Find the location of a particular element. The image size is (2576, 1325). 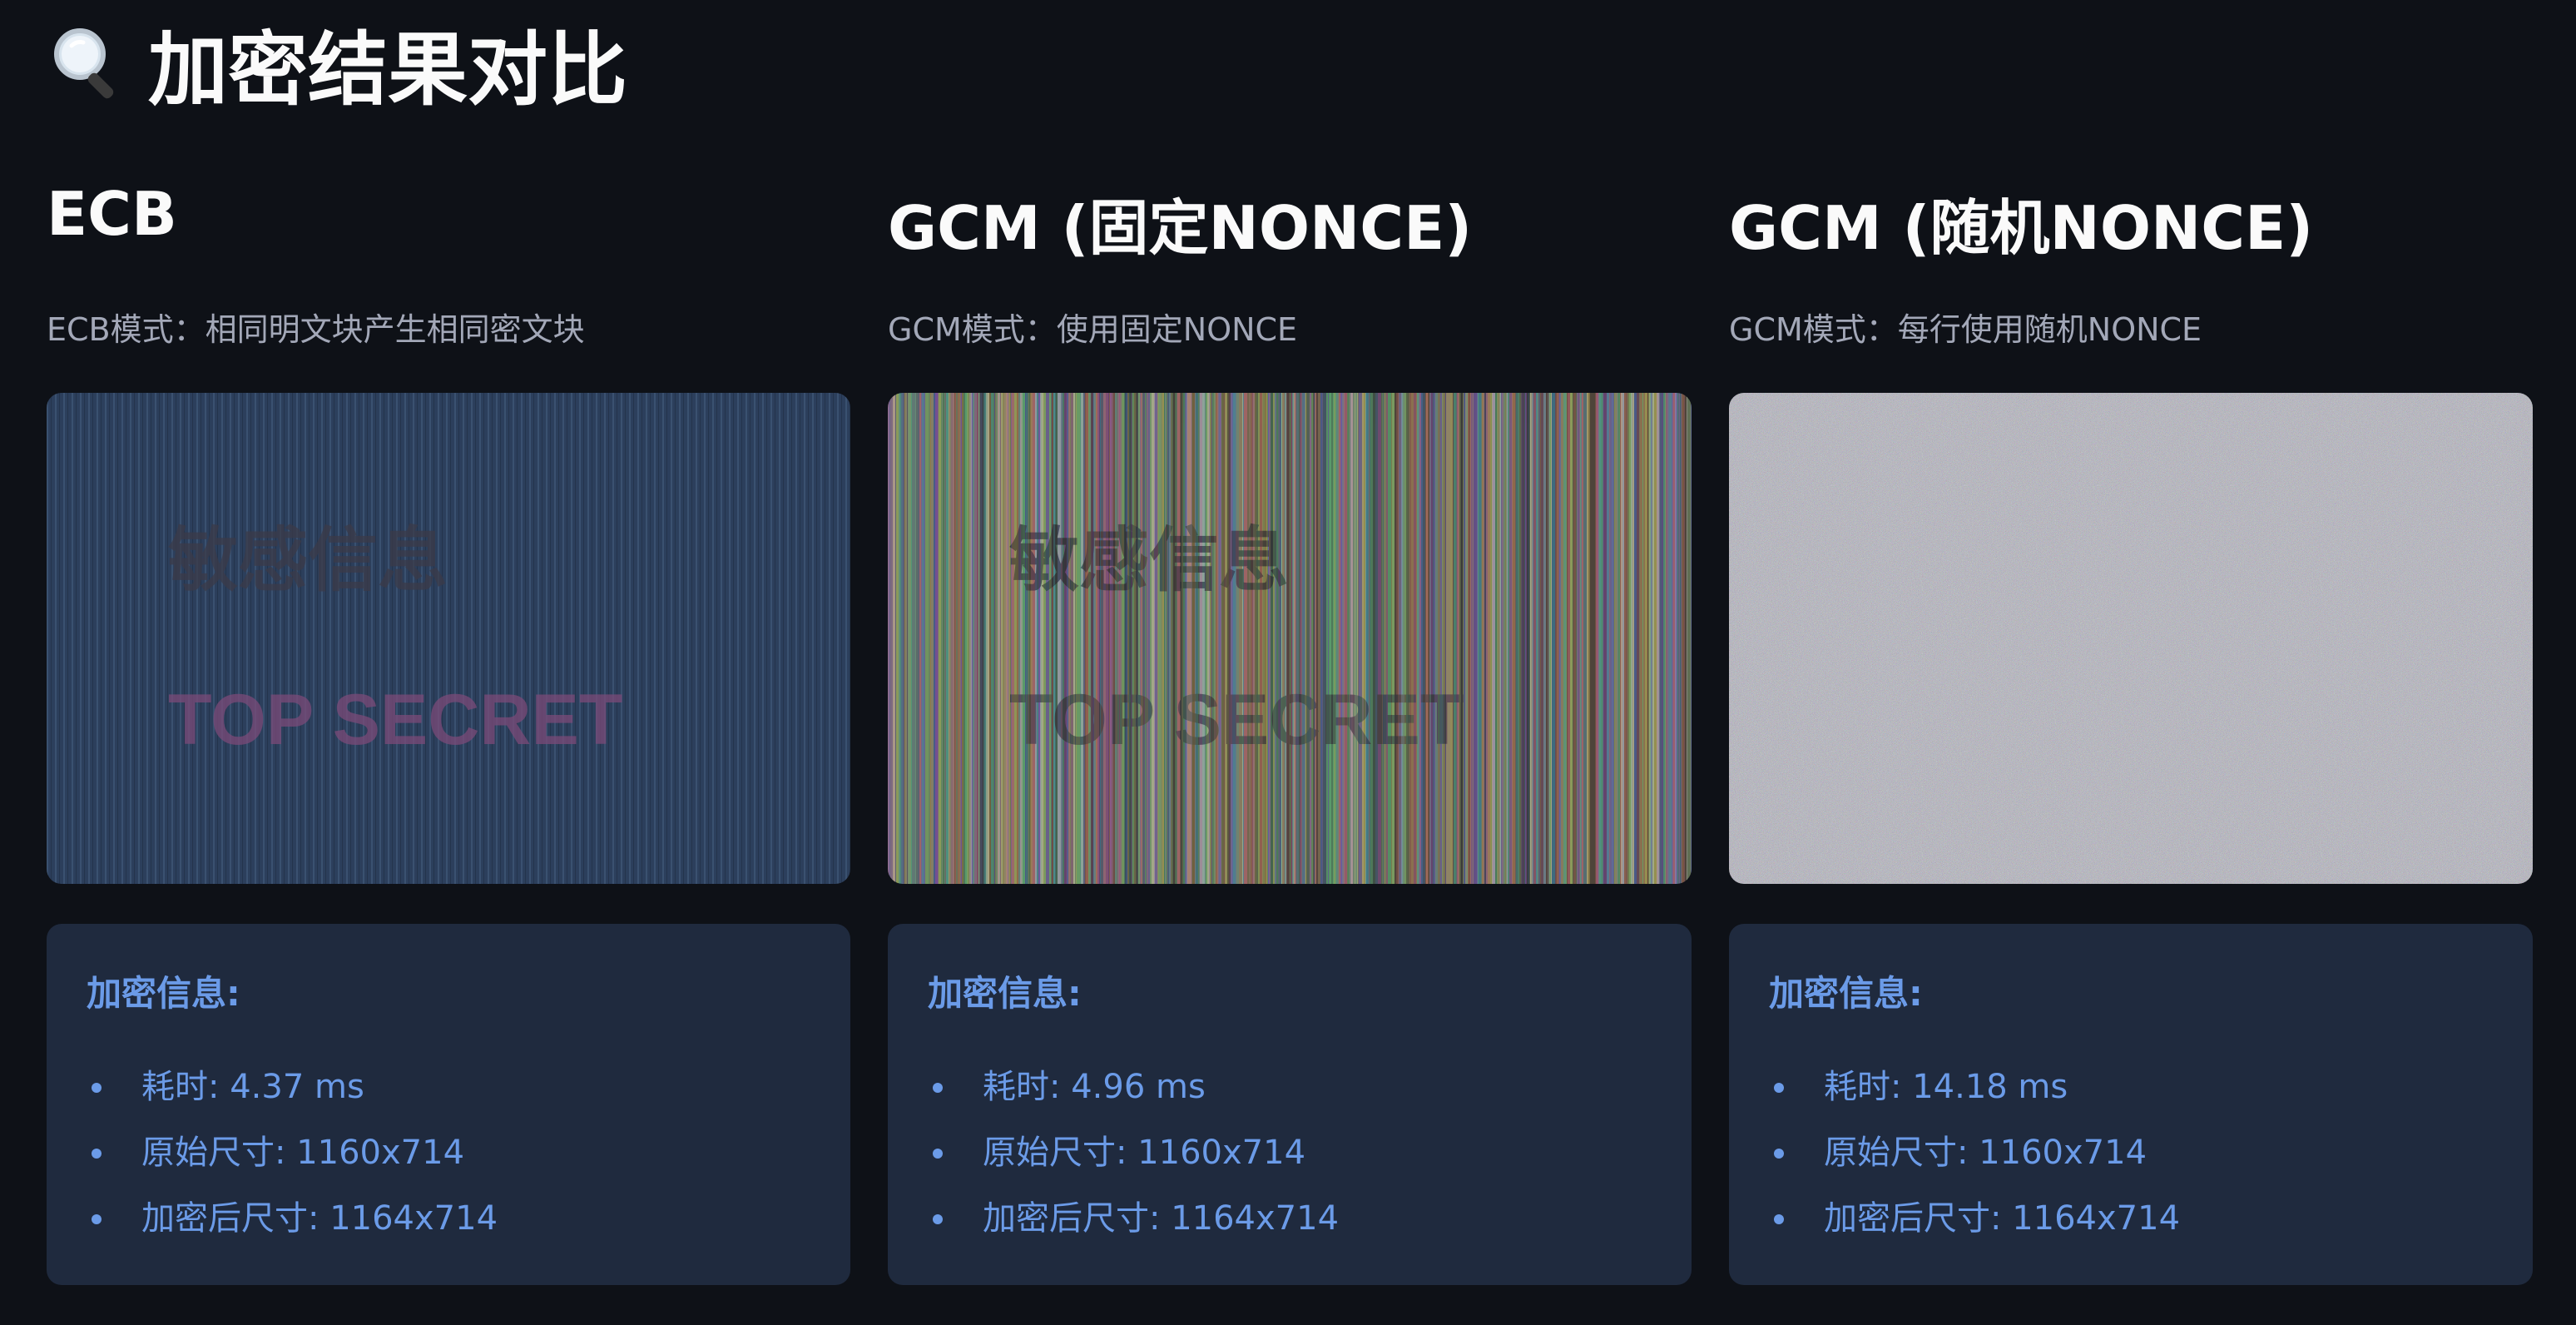

panel-heading: ECB is located at coordinates (112, 214).